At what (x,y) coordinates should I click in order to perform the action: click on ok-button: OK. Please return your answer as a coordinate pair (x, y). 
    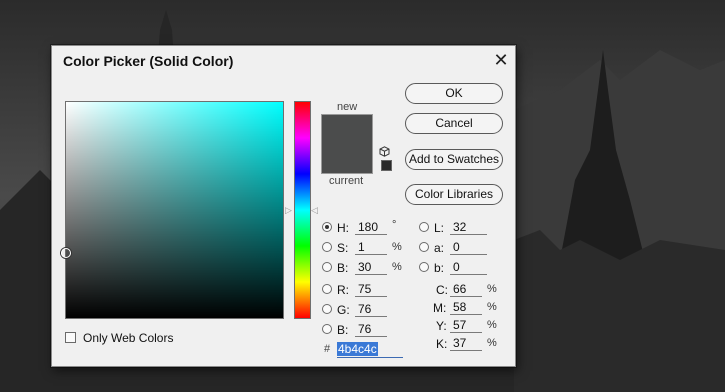
    Looking at the image, I should click on (454, 93).